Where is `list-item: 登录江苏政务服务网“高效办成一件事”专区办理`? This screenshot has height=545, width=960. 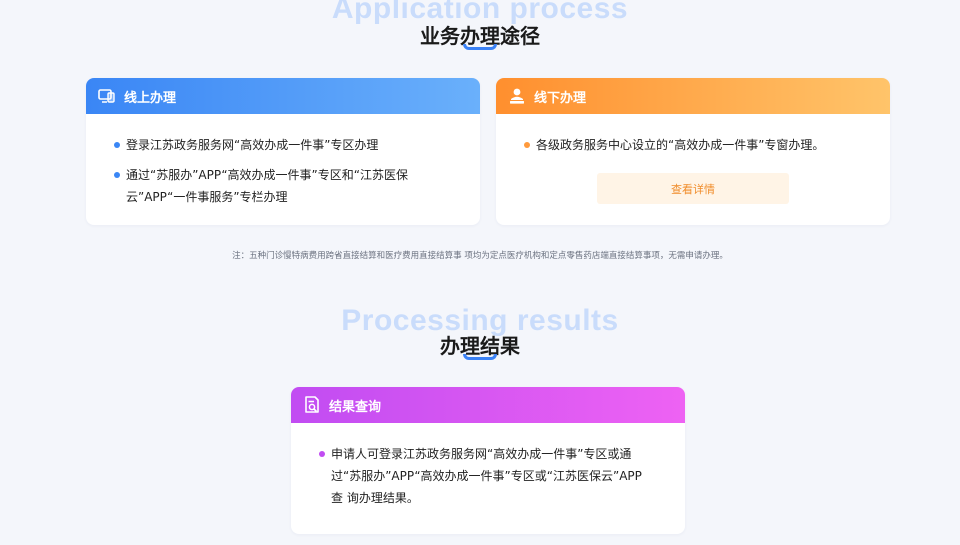 list-item: 登录江苏政务服务网“高效办成一件事”专区办理 is located at coordinates (284, 145).